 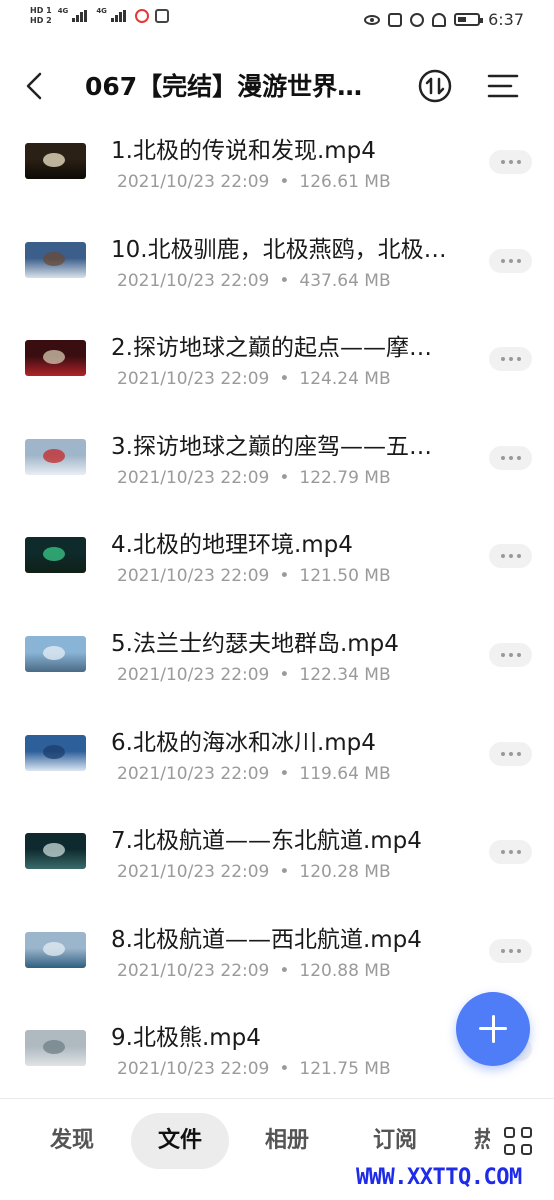 What do you see at coordinates (243, 742) in the screenshot?
I see `file-name: 6.北极的海冰和冰川.mp4` at bounding box center [243, 742].